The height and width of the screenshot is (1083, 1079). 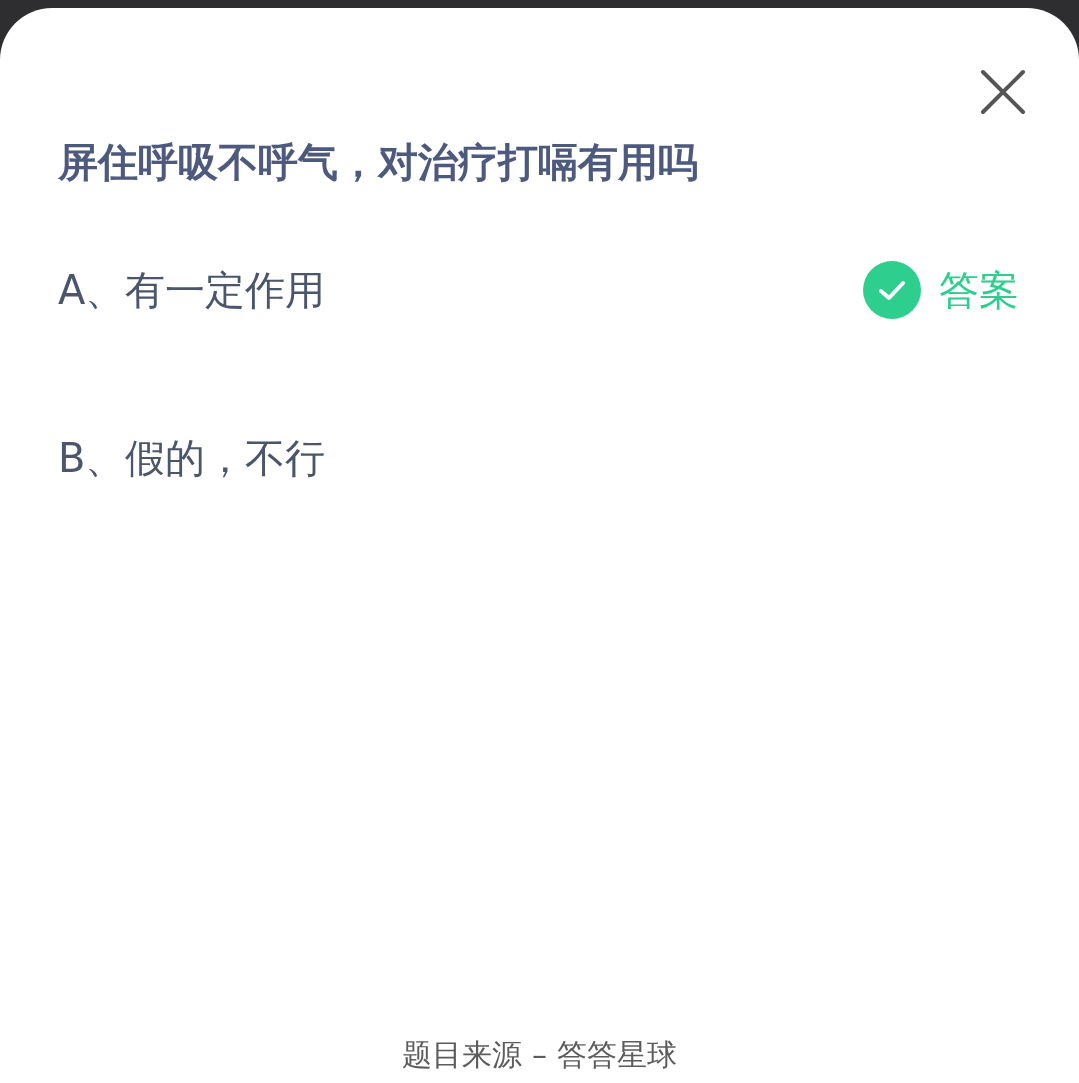 I want to click on option-text: A、有一定作用, so click(x=192, y=290).